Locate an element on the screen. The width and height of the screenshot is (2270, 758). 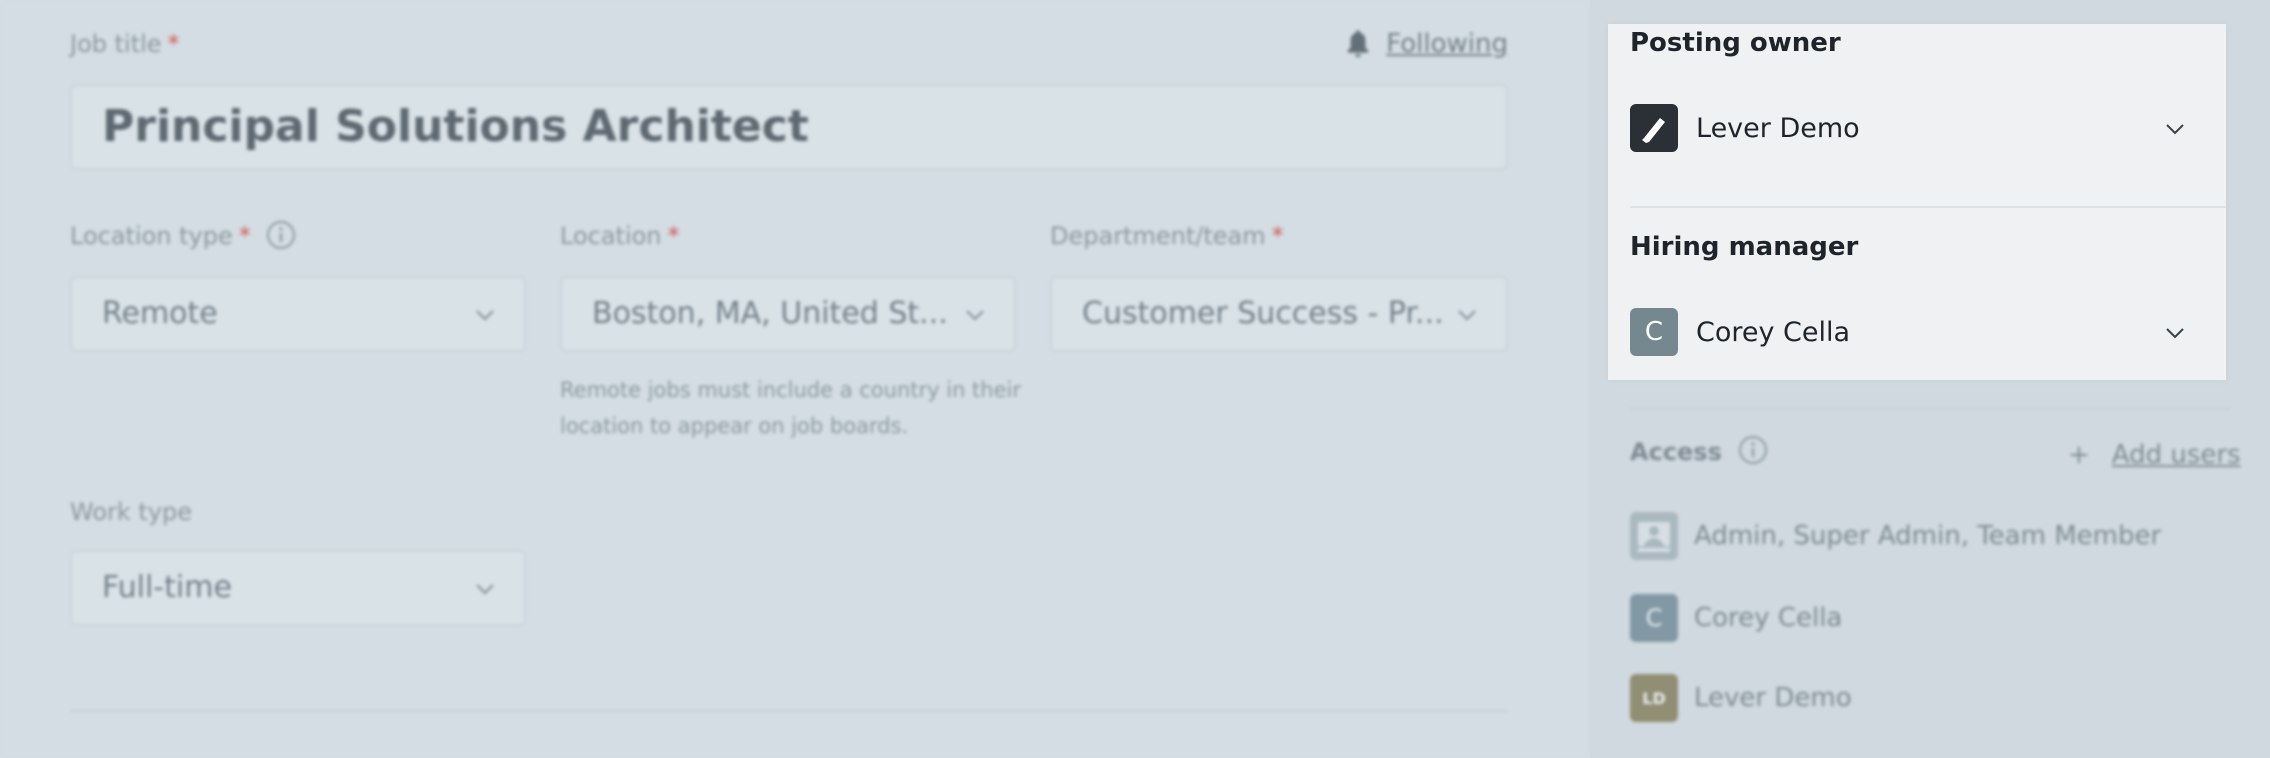
following-toggle: Following is located at coordinates (1426, 44).